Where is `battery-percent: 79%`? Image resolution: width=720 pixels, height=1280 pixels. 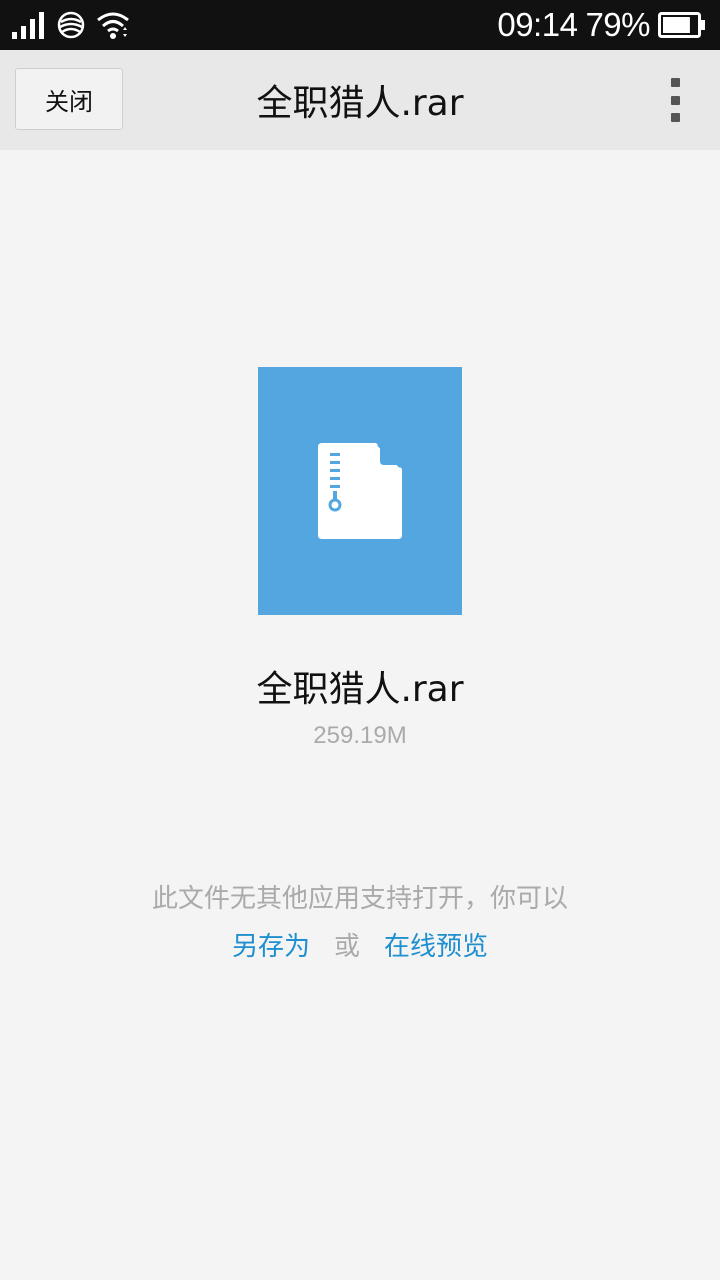
battery-percent: 79% is located at coordinates (617, 24).